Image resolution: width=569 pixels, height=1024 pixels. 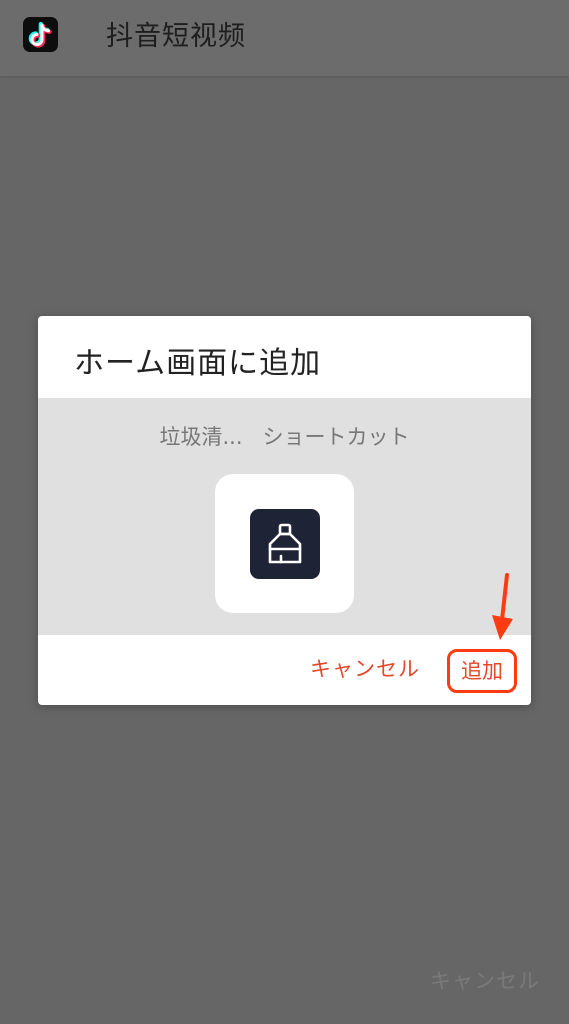 I want to click on shortcut-icon-card, so click(x=284, y=543).